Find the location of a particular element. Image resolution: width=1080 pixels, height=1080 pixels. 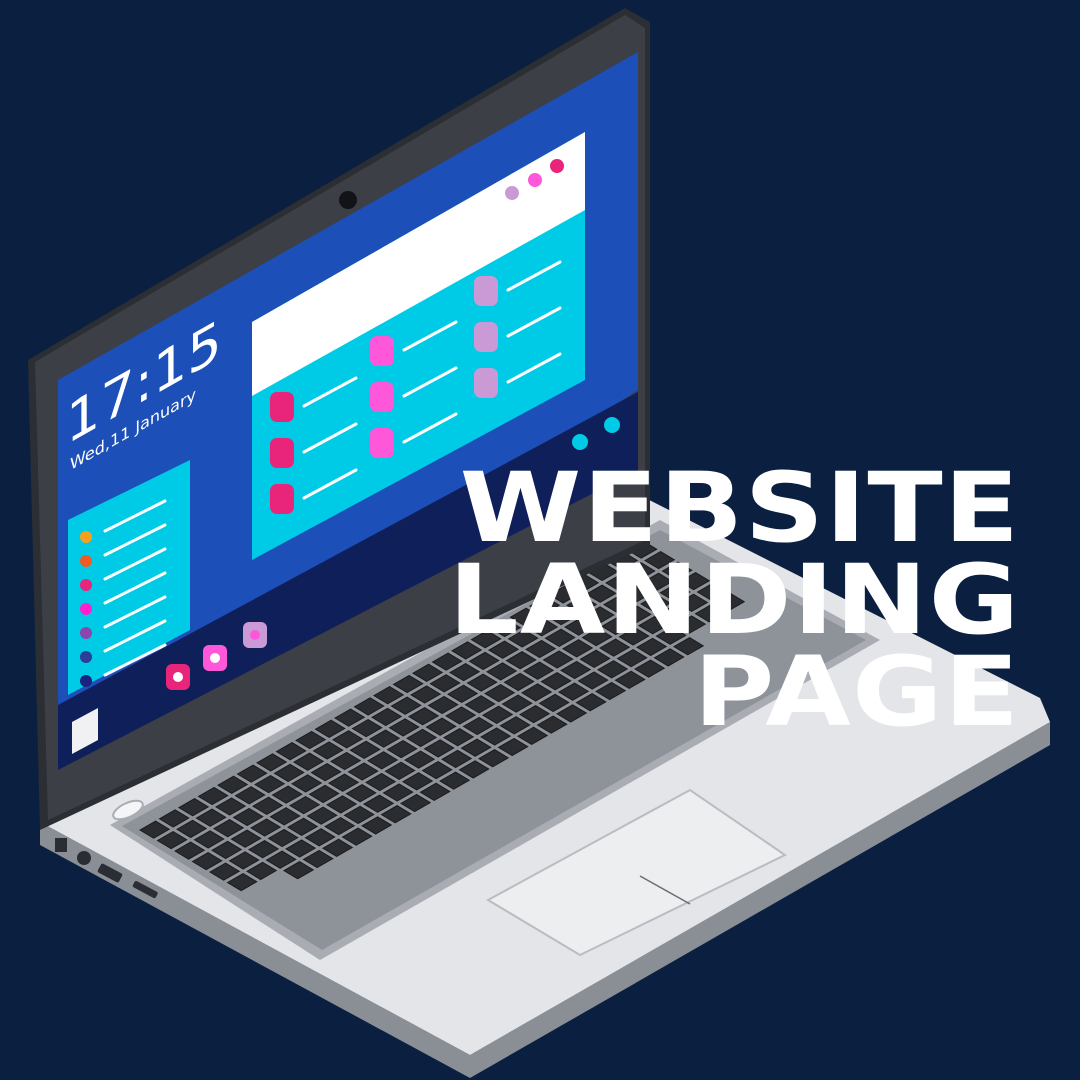

headline: WEBSITE LANDING PAGE is located at coordinates (734, 600).